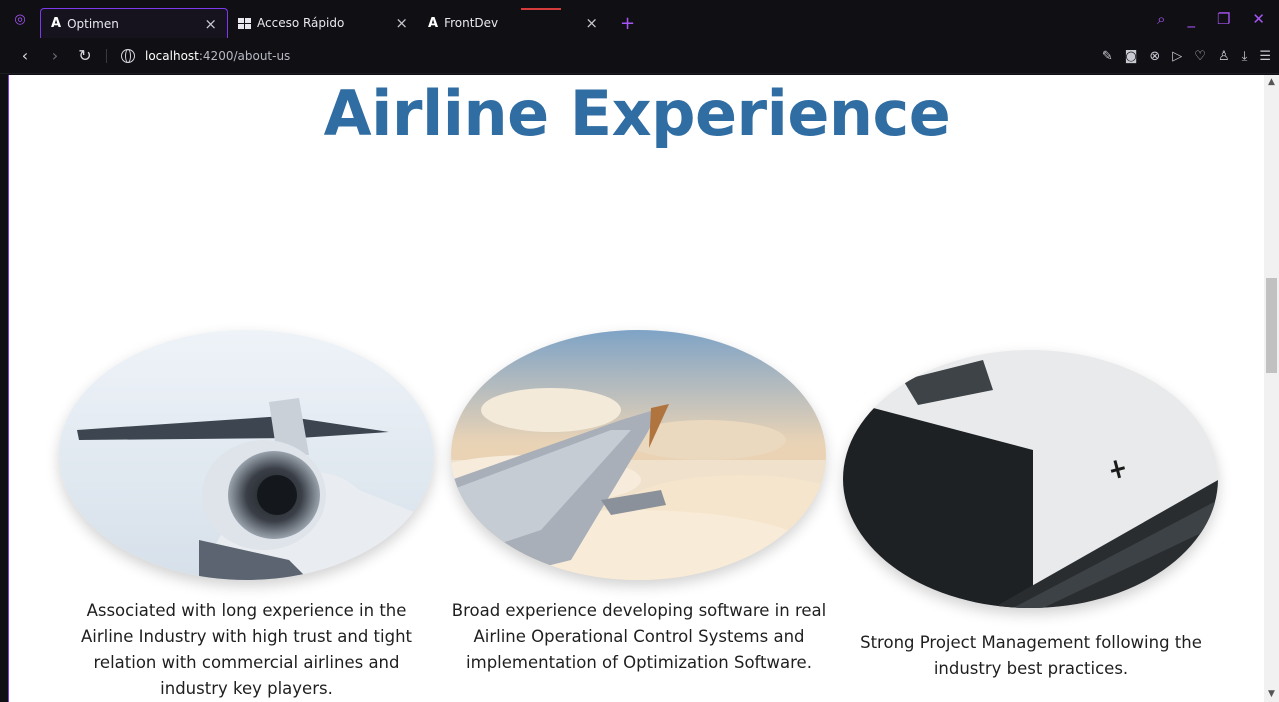 This screenshot has height=702, width=1279. I want to click on tab-title: Acceso Rápido, so click(301, 23).